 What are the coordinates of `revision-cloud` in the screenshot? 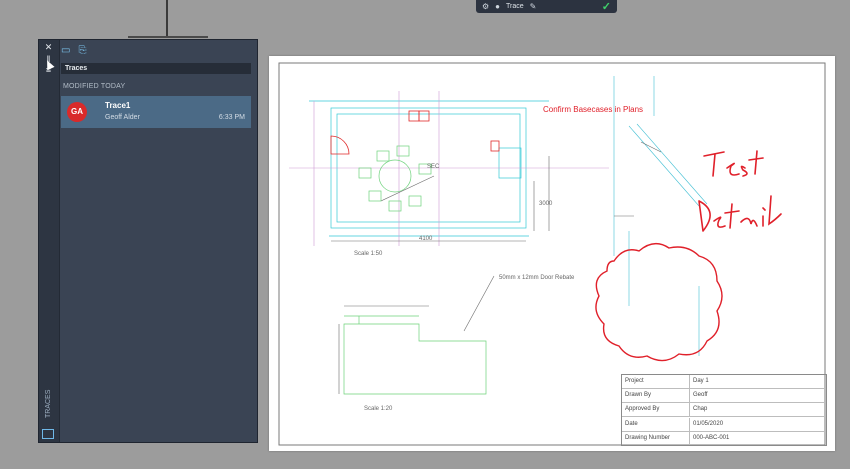 It's located at (659, 302).